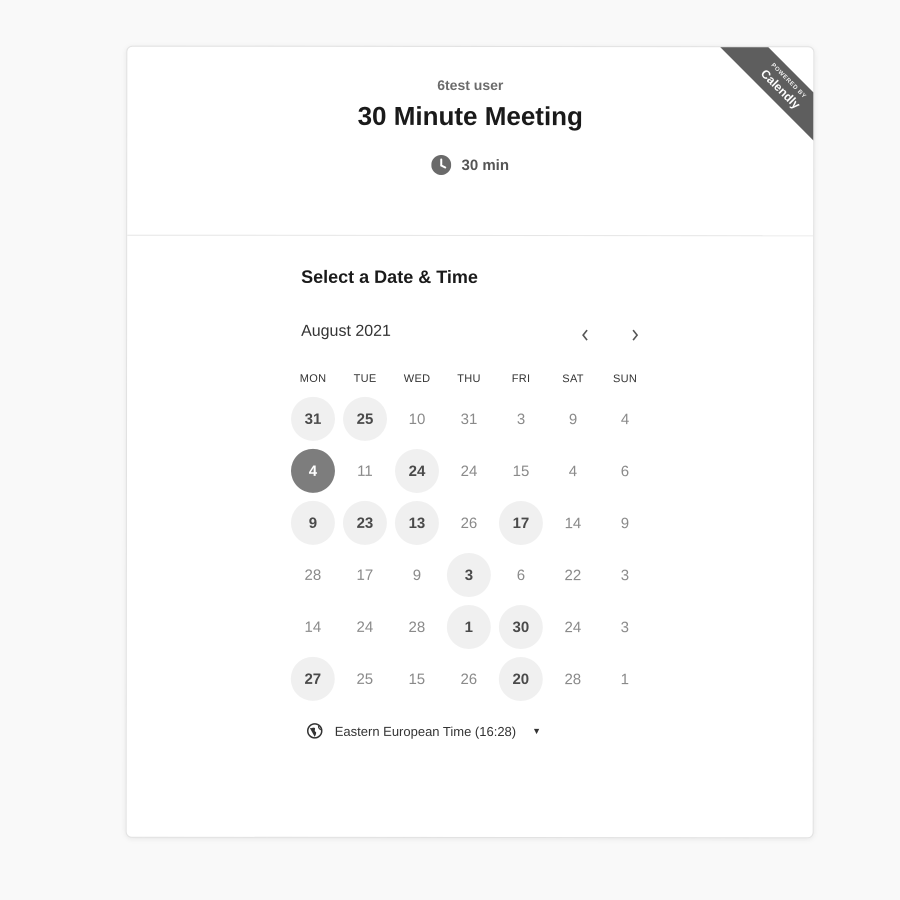 The width and height of the screenshot is (900, 900). I want to click on calendar-cell: 26, so click(469, 679).